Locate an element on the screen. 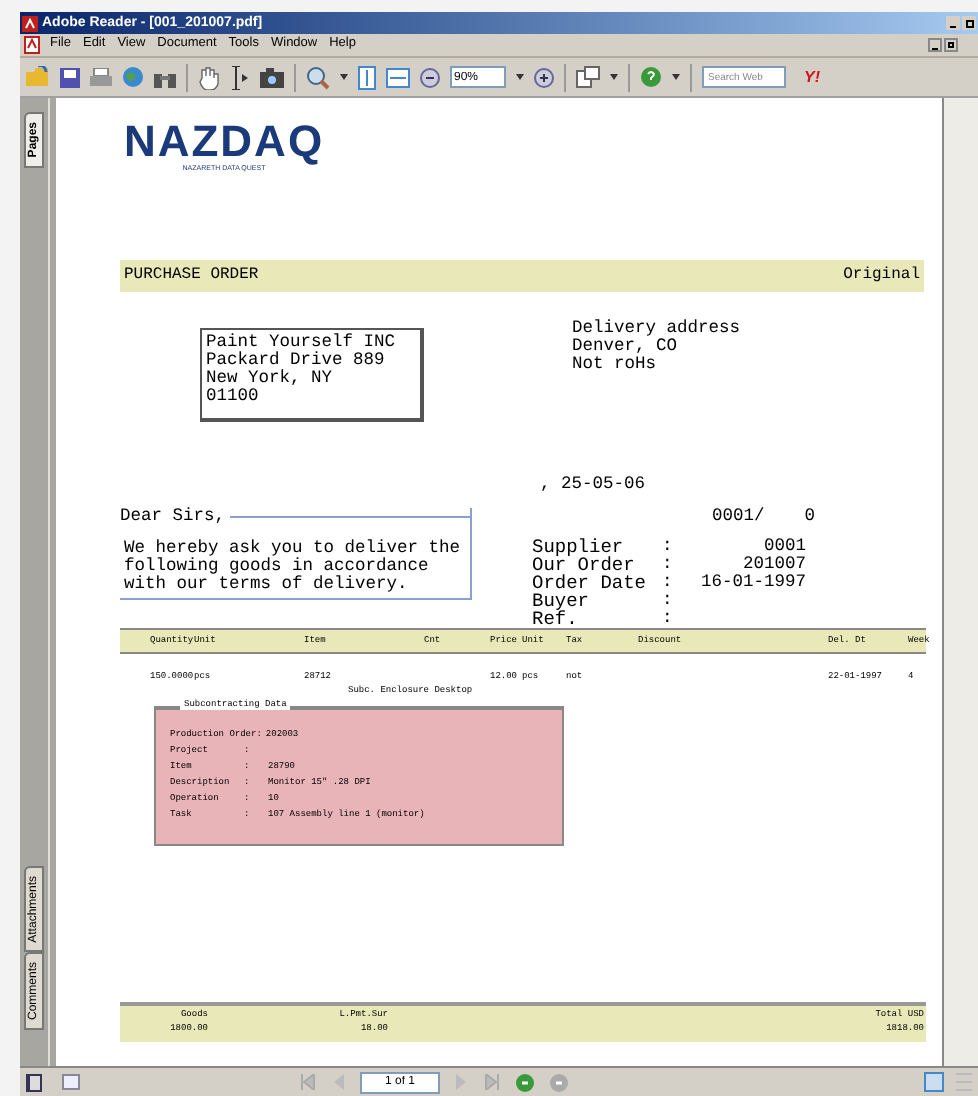 Image resolution: width=978 pixels, height=1096 pixels. help-icon is located at coordinates (651, 77).